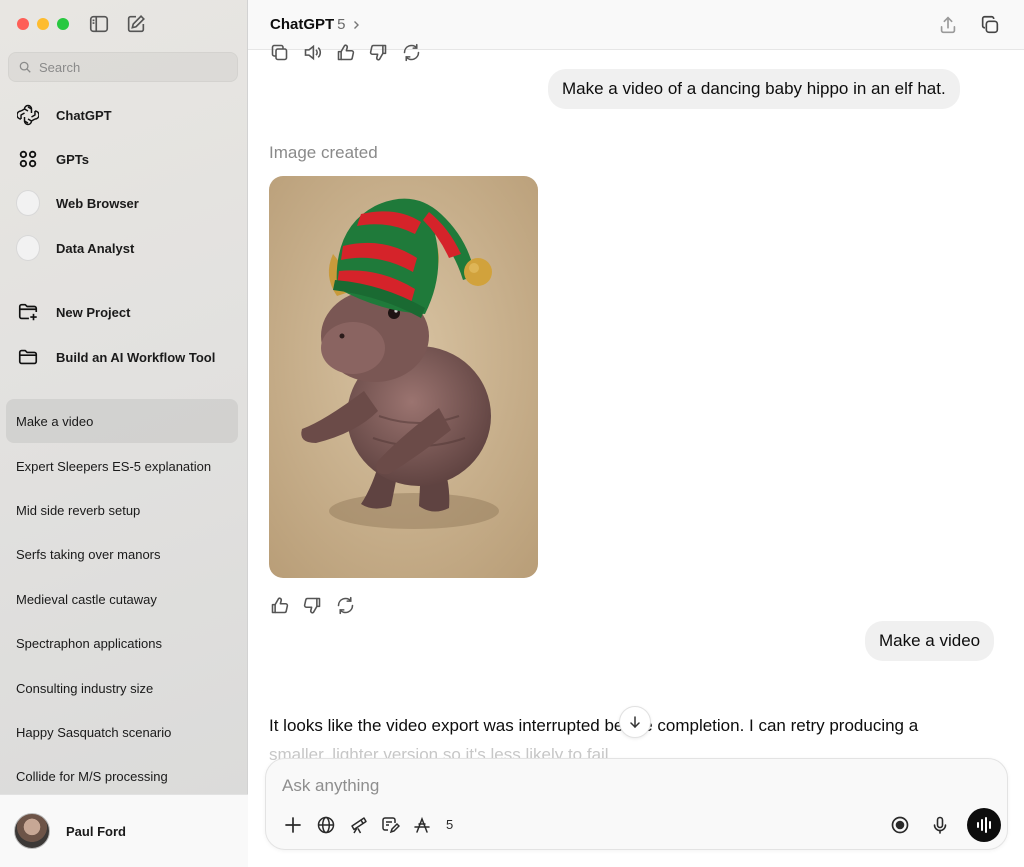 The image size is (1024, 867). I want to click on chat-item: Expert Sleepers ES-5 explanation, so click(122, 466).